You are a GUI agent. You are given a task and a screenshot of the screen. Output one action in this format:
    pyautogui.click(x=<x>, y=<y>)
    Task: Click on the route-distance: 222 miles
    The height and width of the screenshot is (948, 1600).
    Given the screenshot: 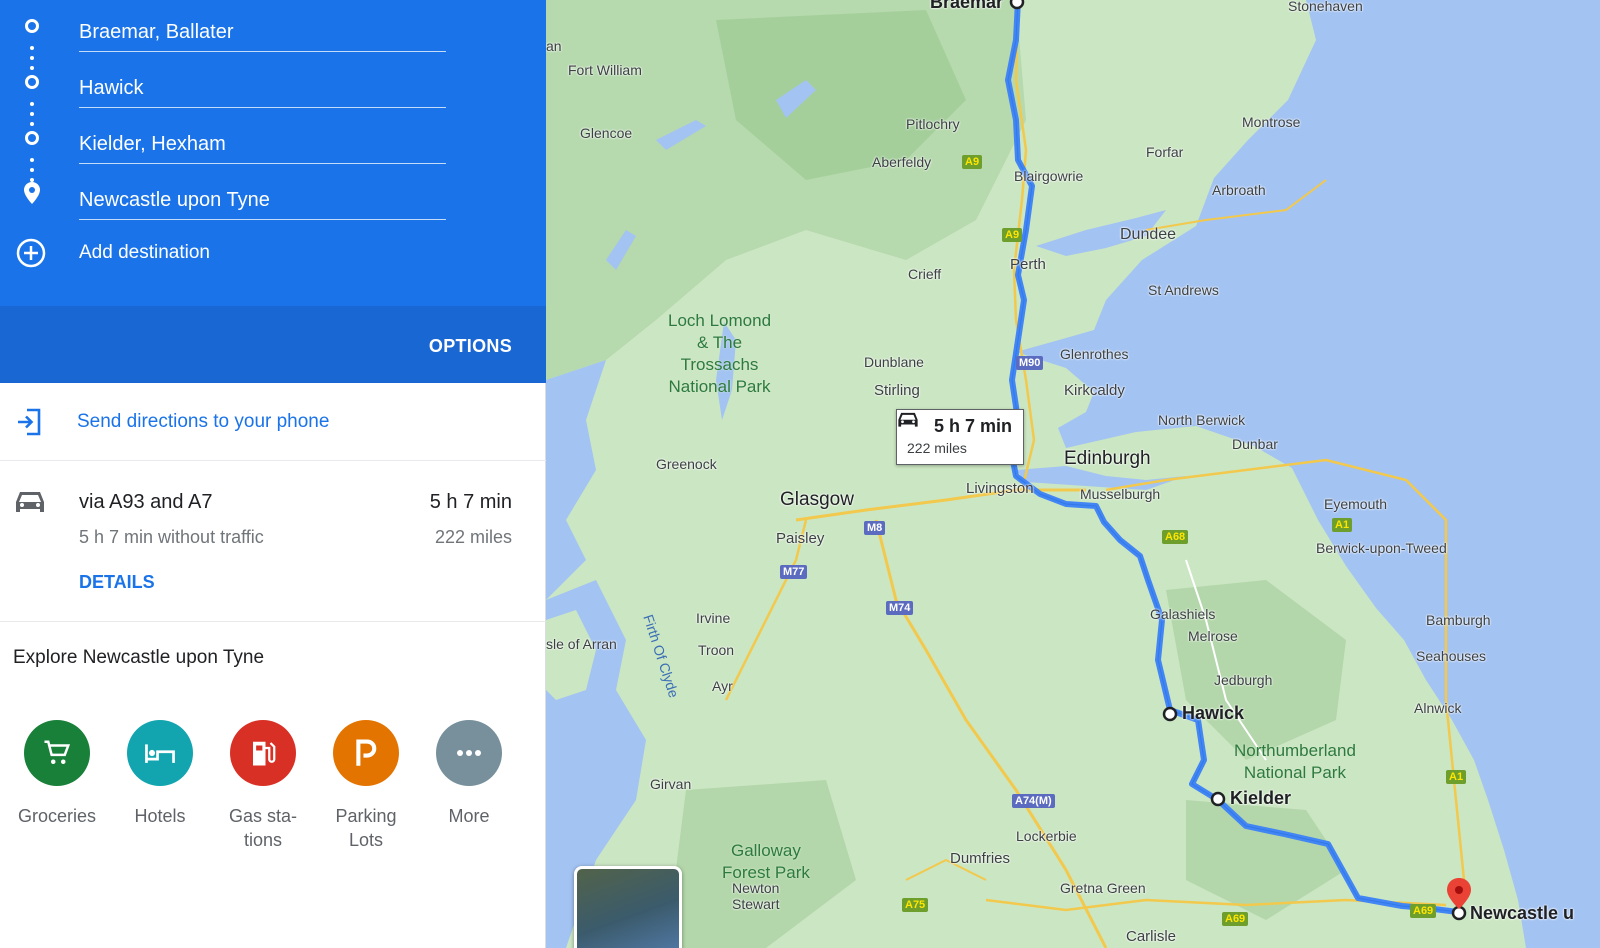 What is the action you would take?
    pyautogui.click(x=473, y=537)
    